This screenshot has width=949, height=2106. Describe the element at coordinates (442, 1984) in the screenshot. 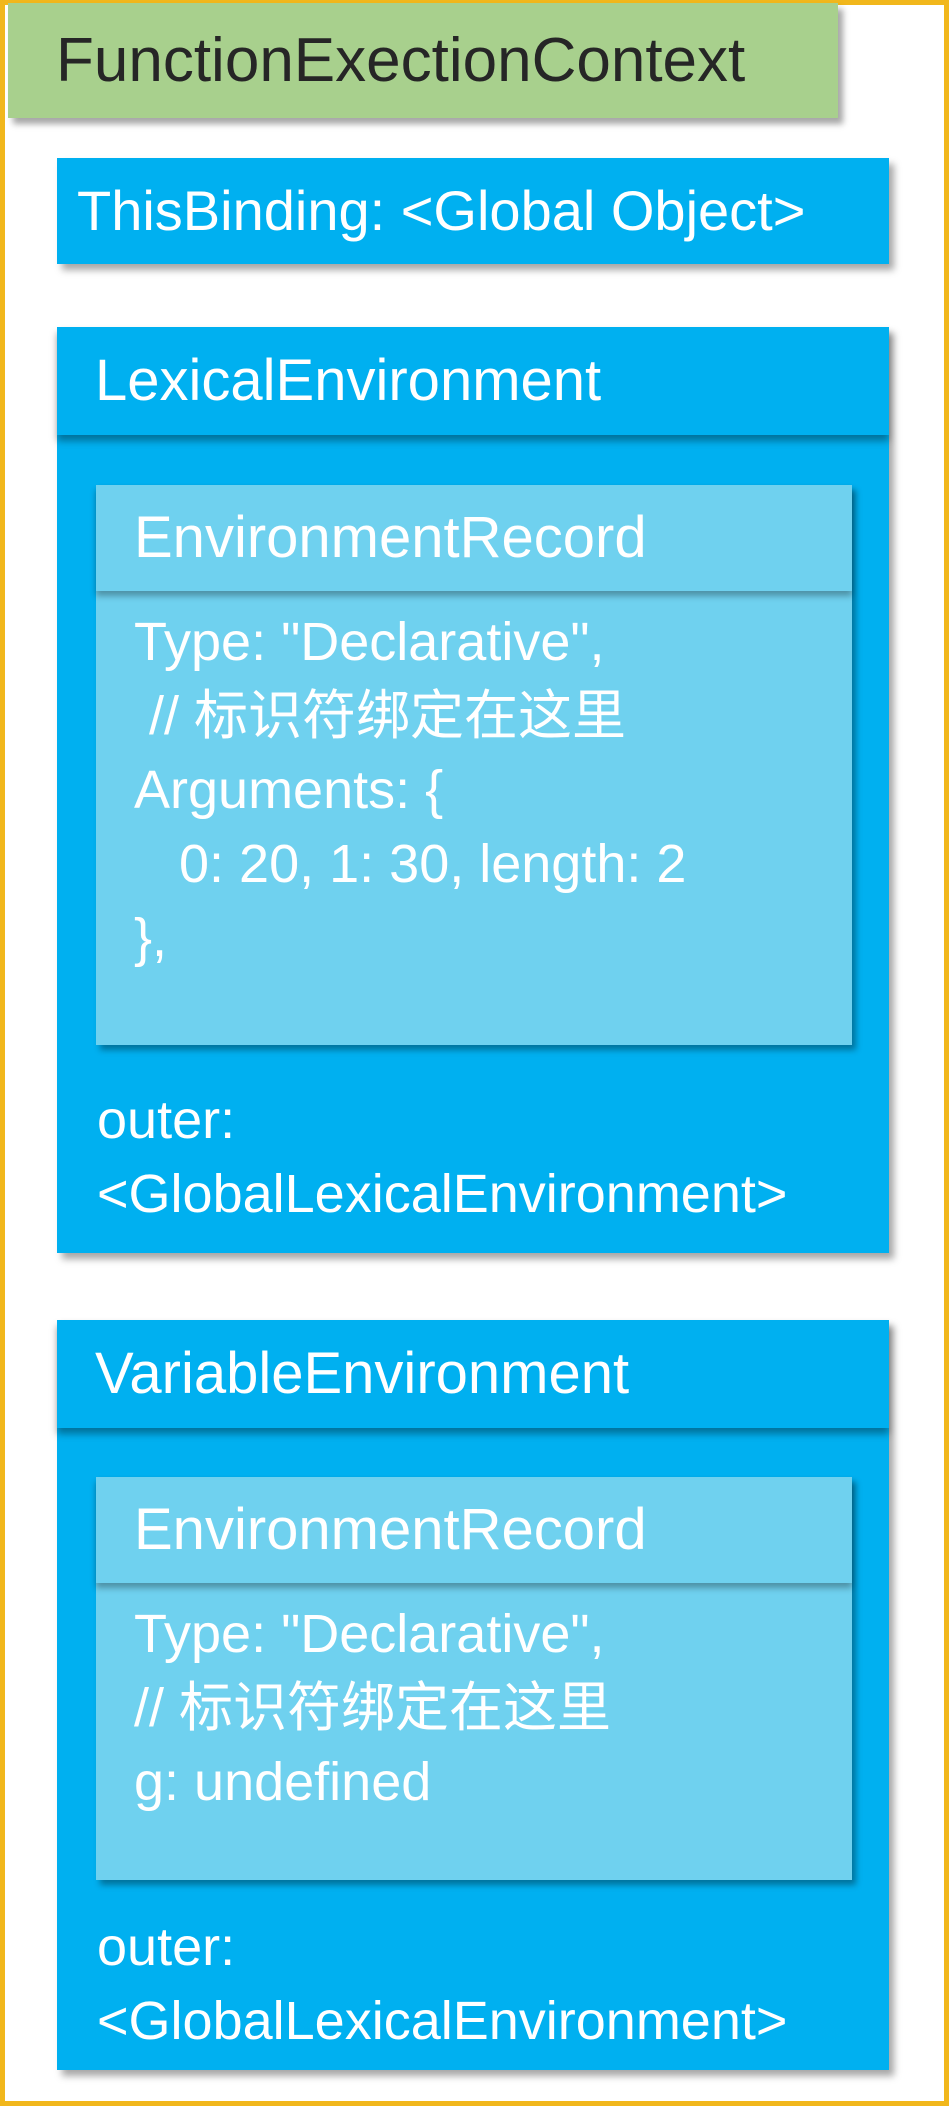

I see `variable-environment-outer: outer: <GlobalLexicalEnvironment>` at that location.